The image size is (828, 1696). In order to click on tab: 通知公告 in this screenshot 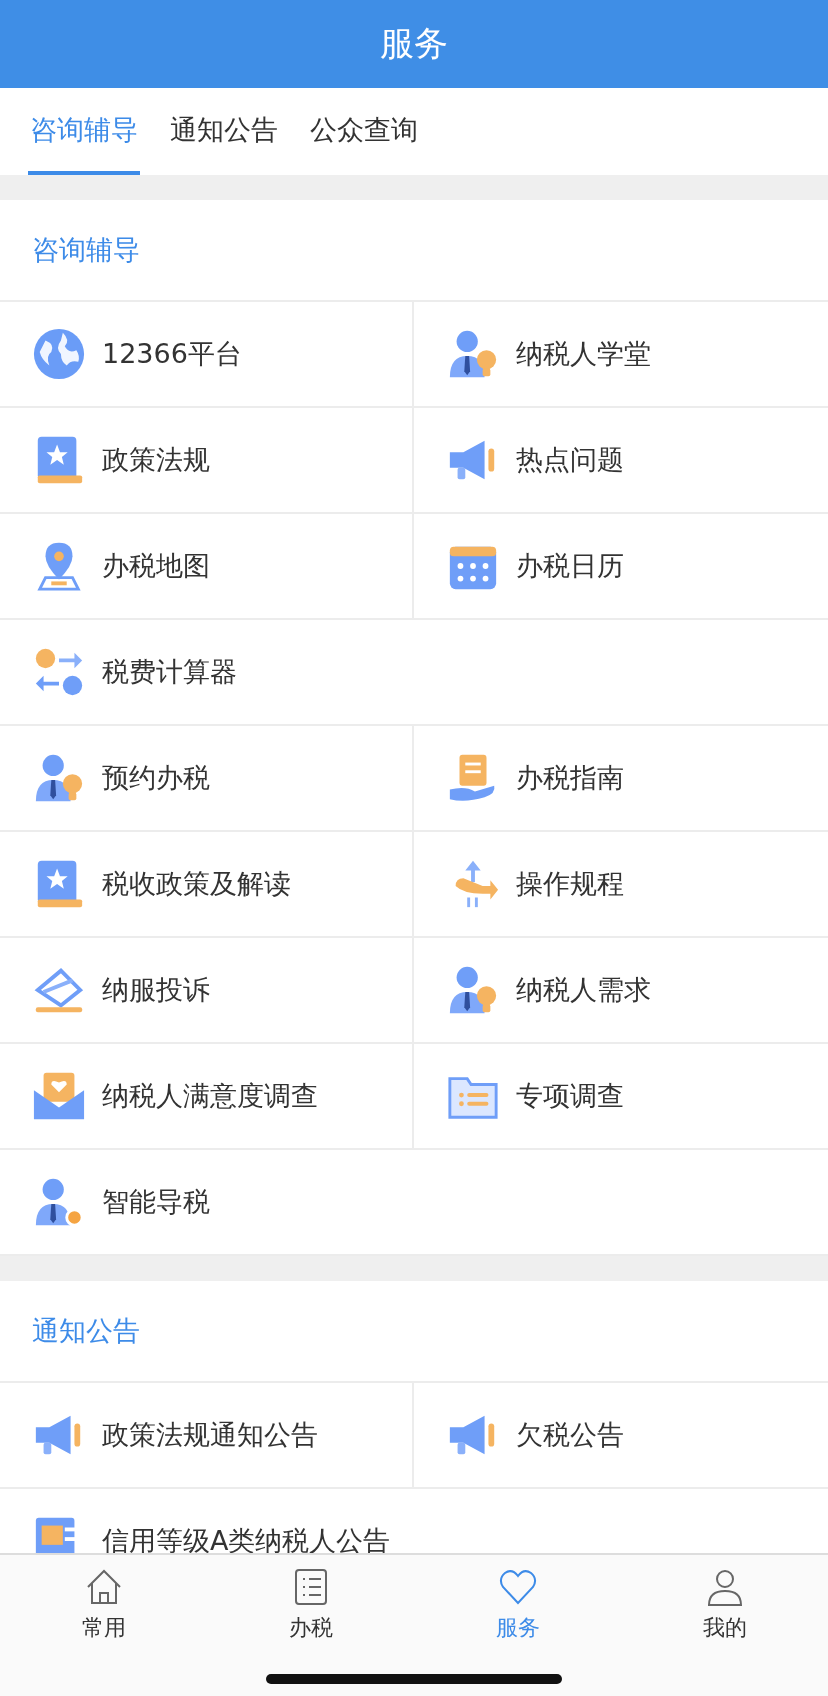, I will do `click(224, 131)`.